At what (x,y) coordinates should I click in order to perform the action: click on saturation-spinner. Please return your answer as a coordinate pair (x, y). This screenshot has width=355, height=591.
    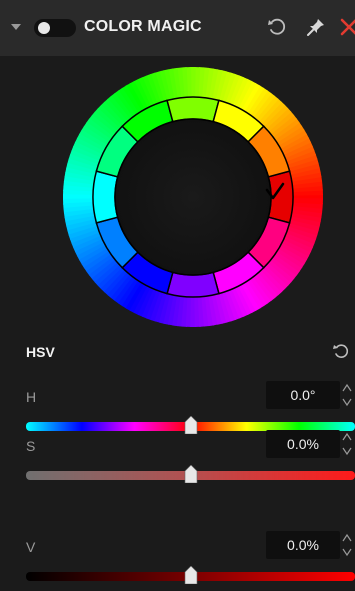
    Looking at the image, I should click on (347, 444).